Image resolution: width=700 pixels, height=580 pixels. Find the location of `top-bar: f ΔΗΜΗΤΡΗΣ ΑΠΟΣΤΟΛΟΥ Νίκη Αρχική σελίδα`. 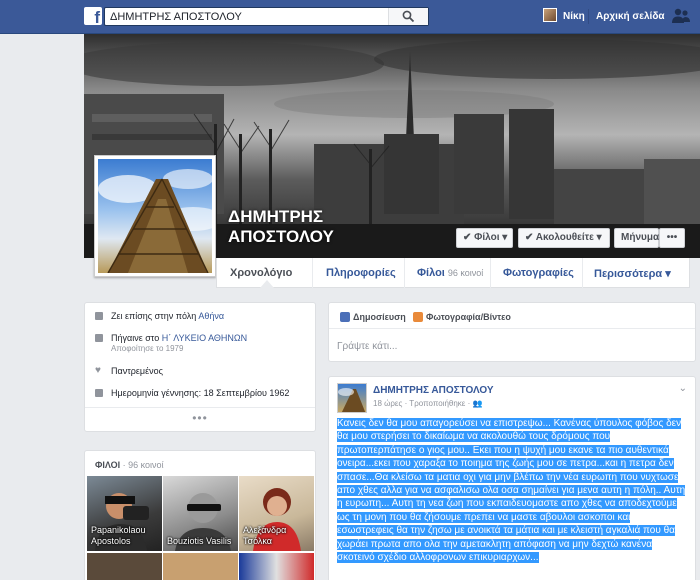

top-bar: f ΔΗΜΗΤΡΗΣ ΑΠΟΣΤΟΛΟΥ Νίκη Αρχική σελίδα is located at coordinates (350, 17).